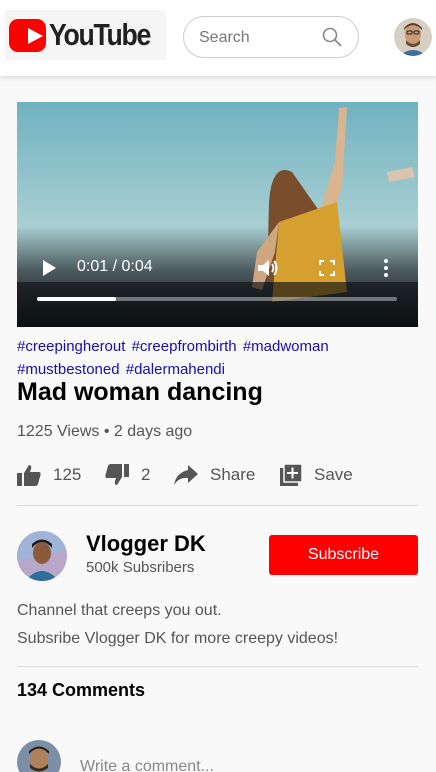 Image resolution: width=436 pixels, height=772 pixels. I want to click on save-button: Save, so click(316, 475).